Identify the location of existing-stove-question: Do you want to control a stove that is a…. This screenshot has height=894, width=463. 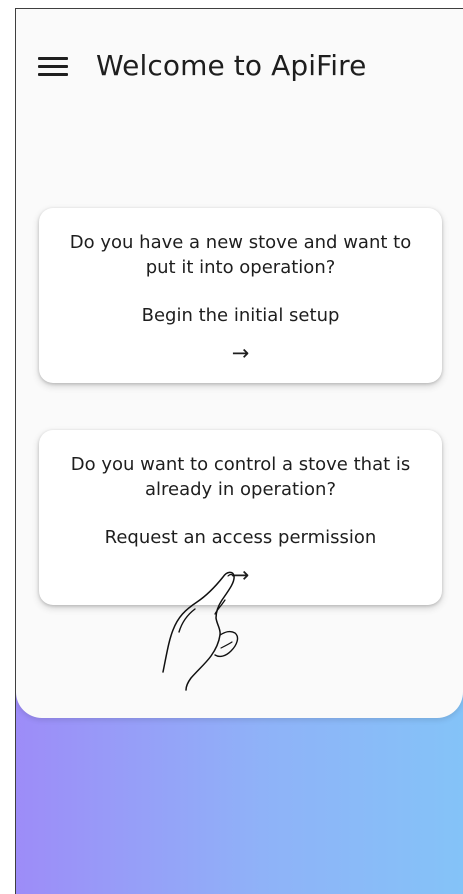
(240, 477).